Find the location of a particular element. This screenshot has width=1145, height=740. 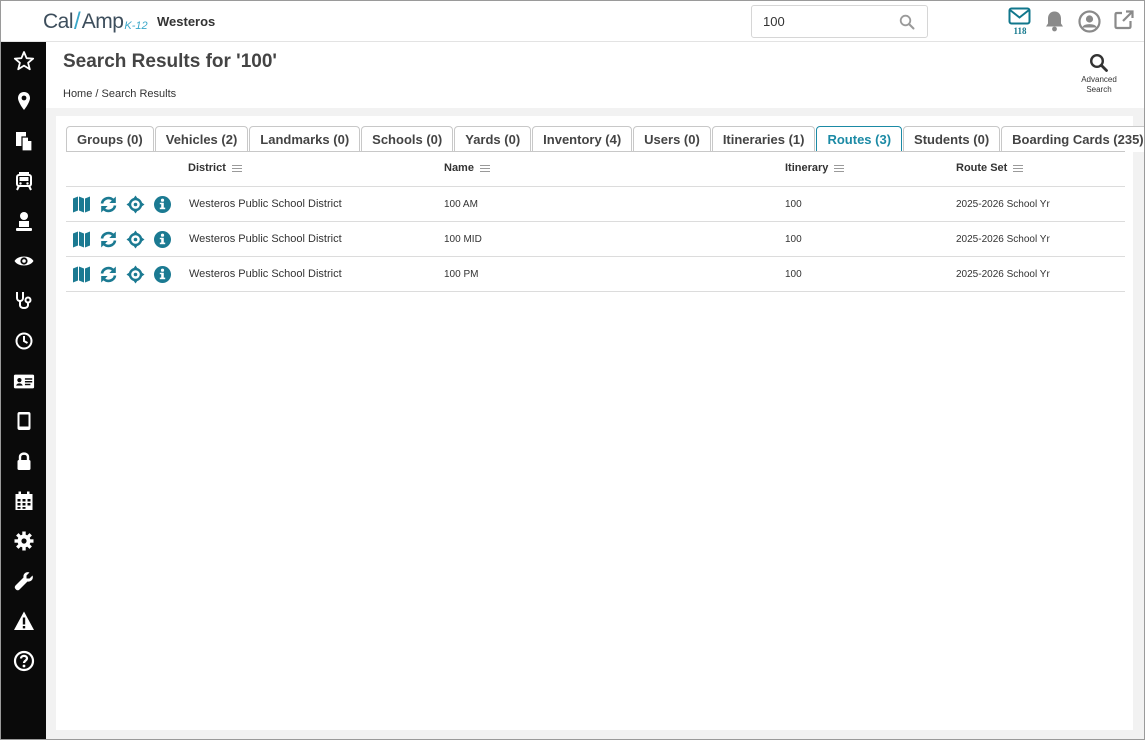

sidebar-item-vehicles is located at coordinates (23, 181).